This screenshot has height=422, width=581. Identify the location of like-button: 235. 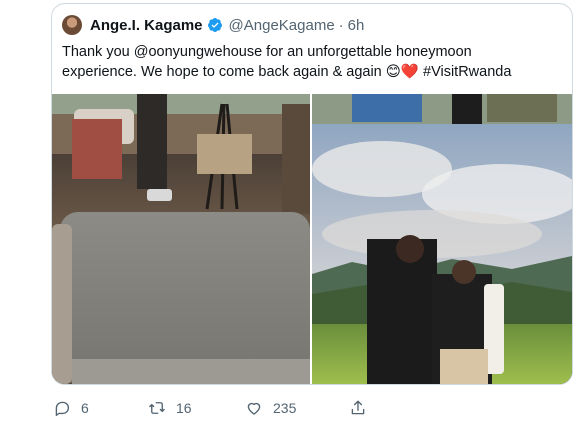
(297, 408).